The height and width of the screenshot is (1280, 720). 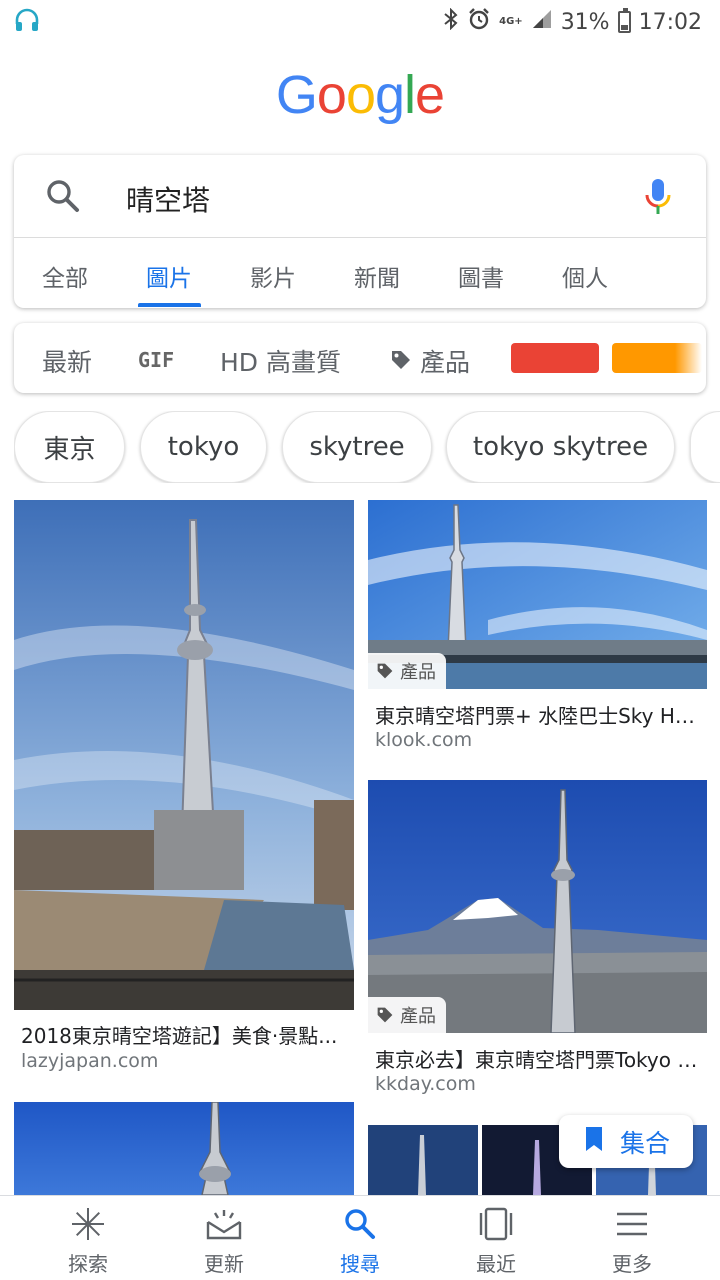 What do you see at coordinates (296, 95) in the screenshot?
I see `logo-letter: G` at bounding box center [296, 95].